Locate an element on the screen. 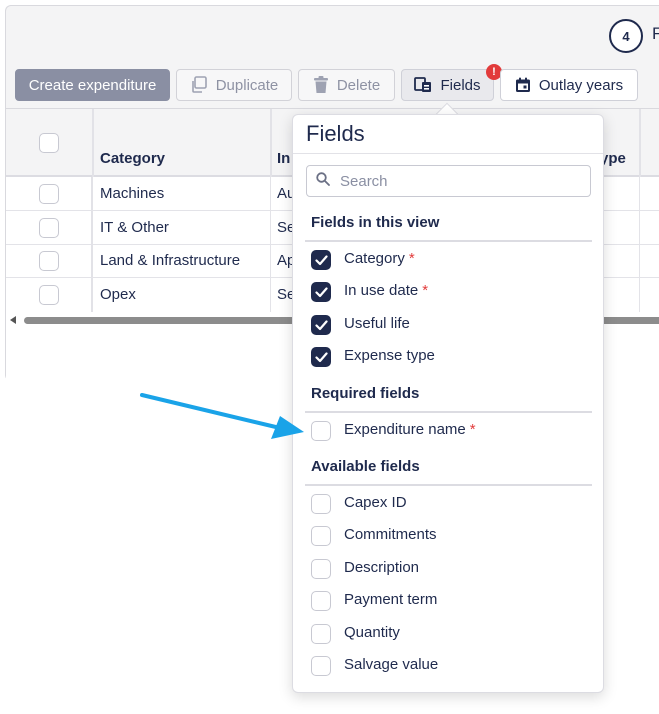 The image size is (659, 714). select-all-checkbox is located at coordinates (49, 143).